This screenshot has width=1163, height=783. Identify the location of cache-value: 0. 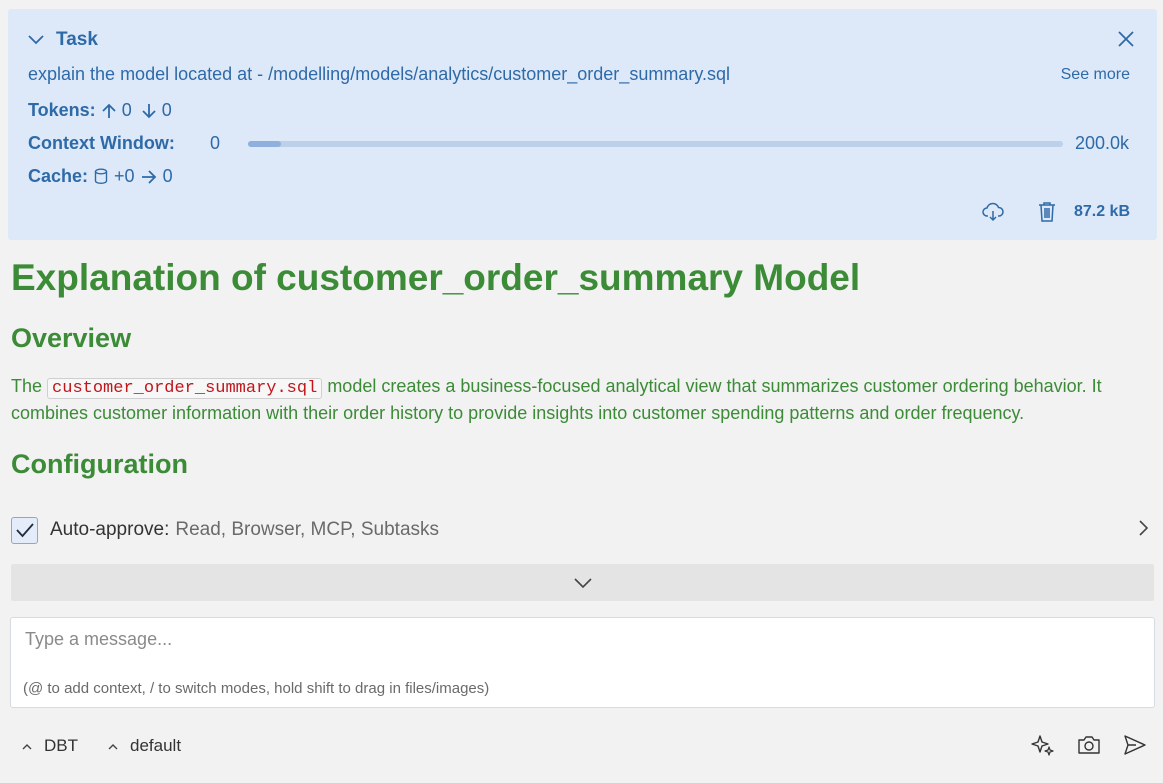
(167, 176).